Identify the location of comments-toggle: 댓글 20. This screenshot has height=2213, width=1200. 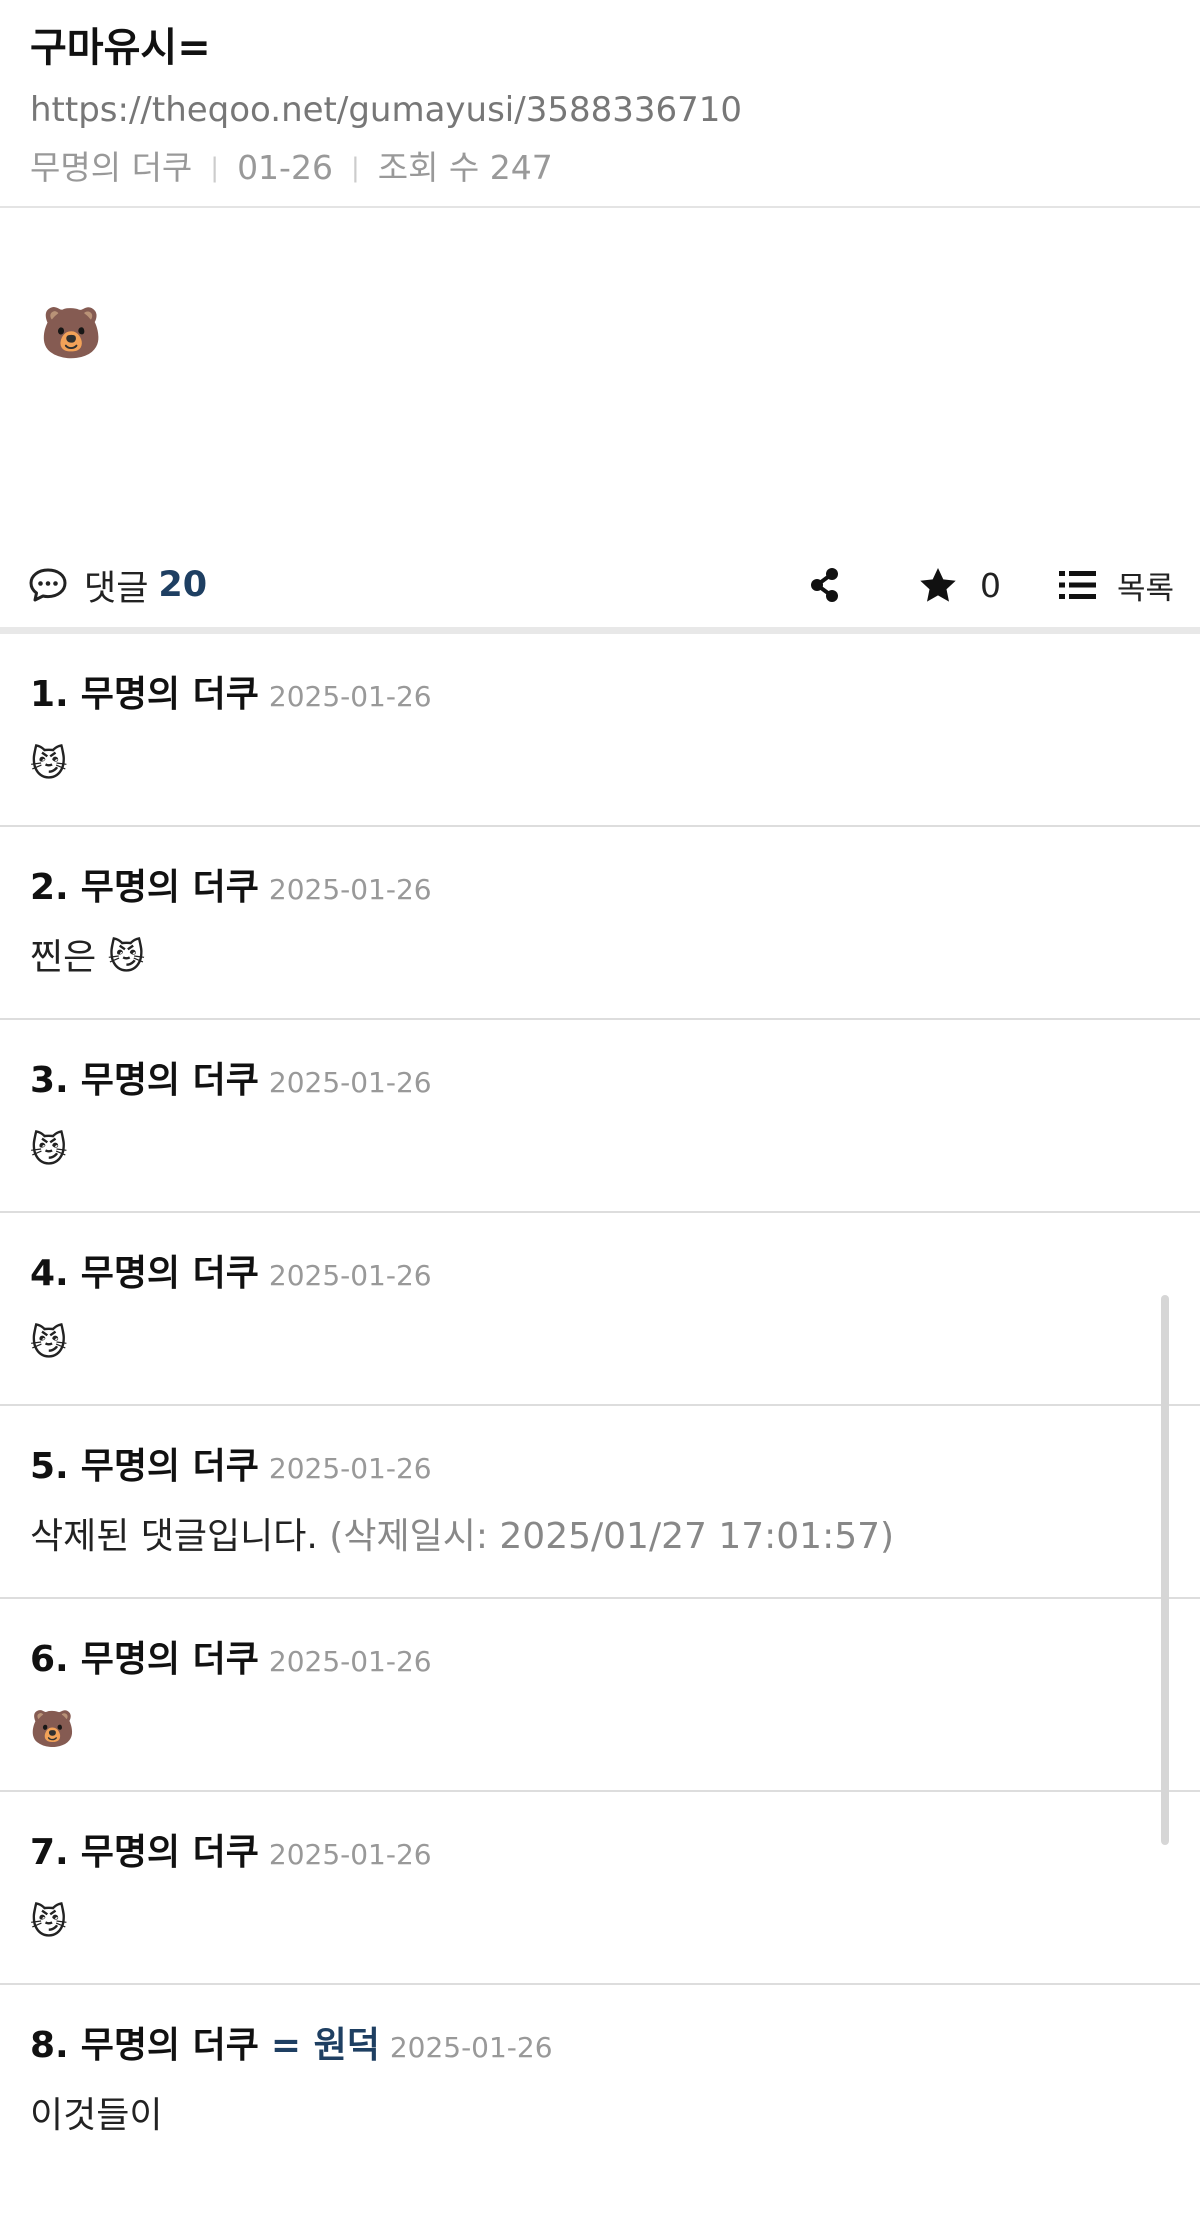
(117, 585).